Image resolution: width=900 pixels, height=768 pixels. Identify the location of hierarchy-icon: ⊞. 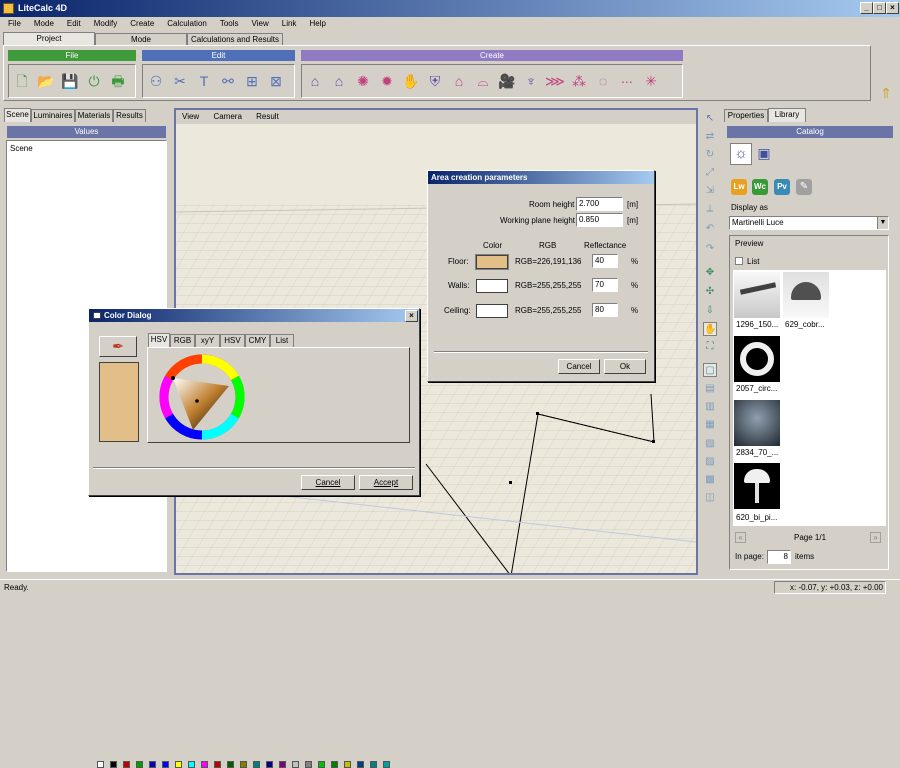
(252, 81).